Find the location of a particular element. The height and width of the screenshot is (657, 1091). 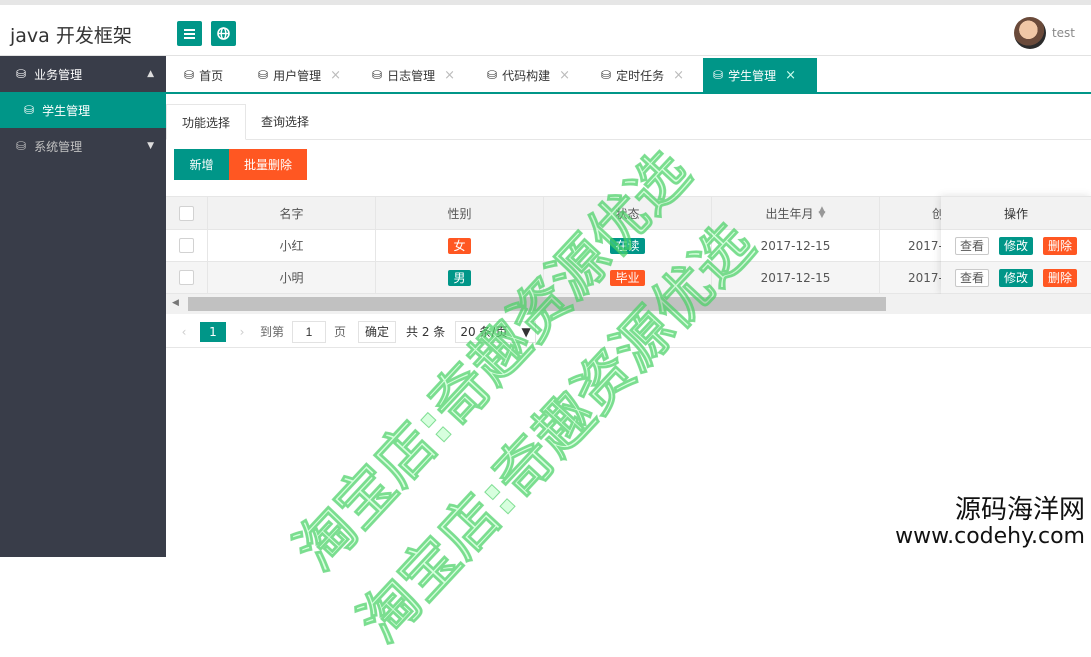

corner-watermark-url: www.codehy.com is located at coordinates (990, 537).